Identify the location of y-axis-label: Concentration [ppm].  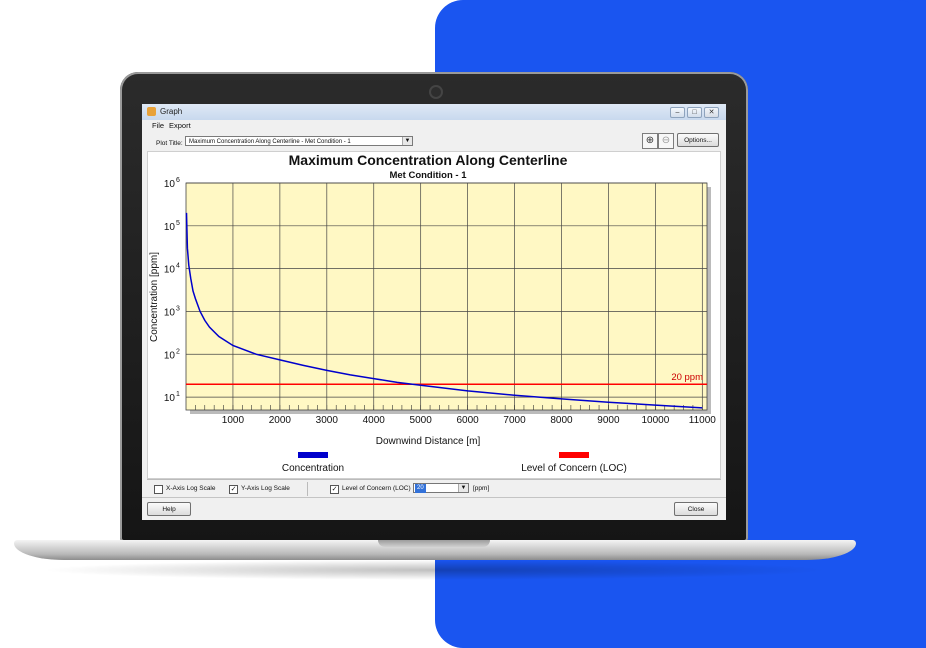
(154, 297).